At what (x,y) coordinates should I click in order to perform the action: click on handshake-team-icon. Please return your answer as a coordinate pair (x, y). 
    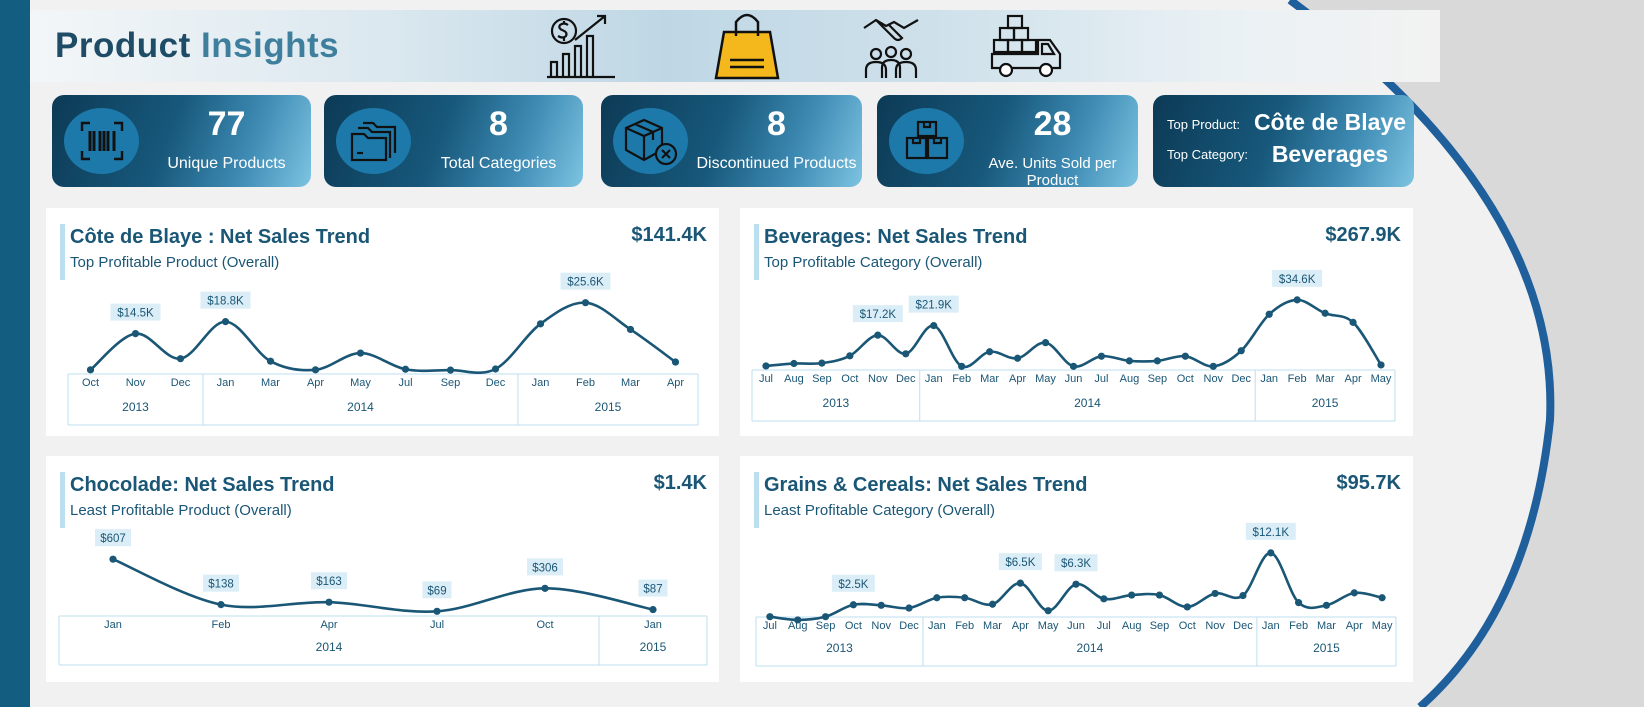
    Looking at the image, I should click on (891, 48).